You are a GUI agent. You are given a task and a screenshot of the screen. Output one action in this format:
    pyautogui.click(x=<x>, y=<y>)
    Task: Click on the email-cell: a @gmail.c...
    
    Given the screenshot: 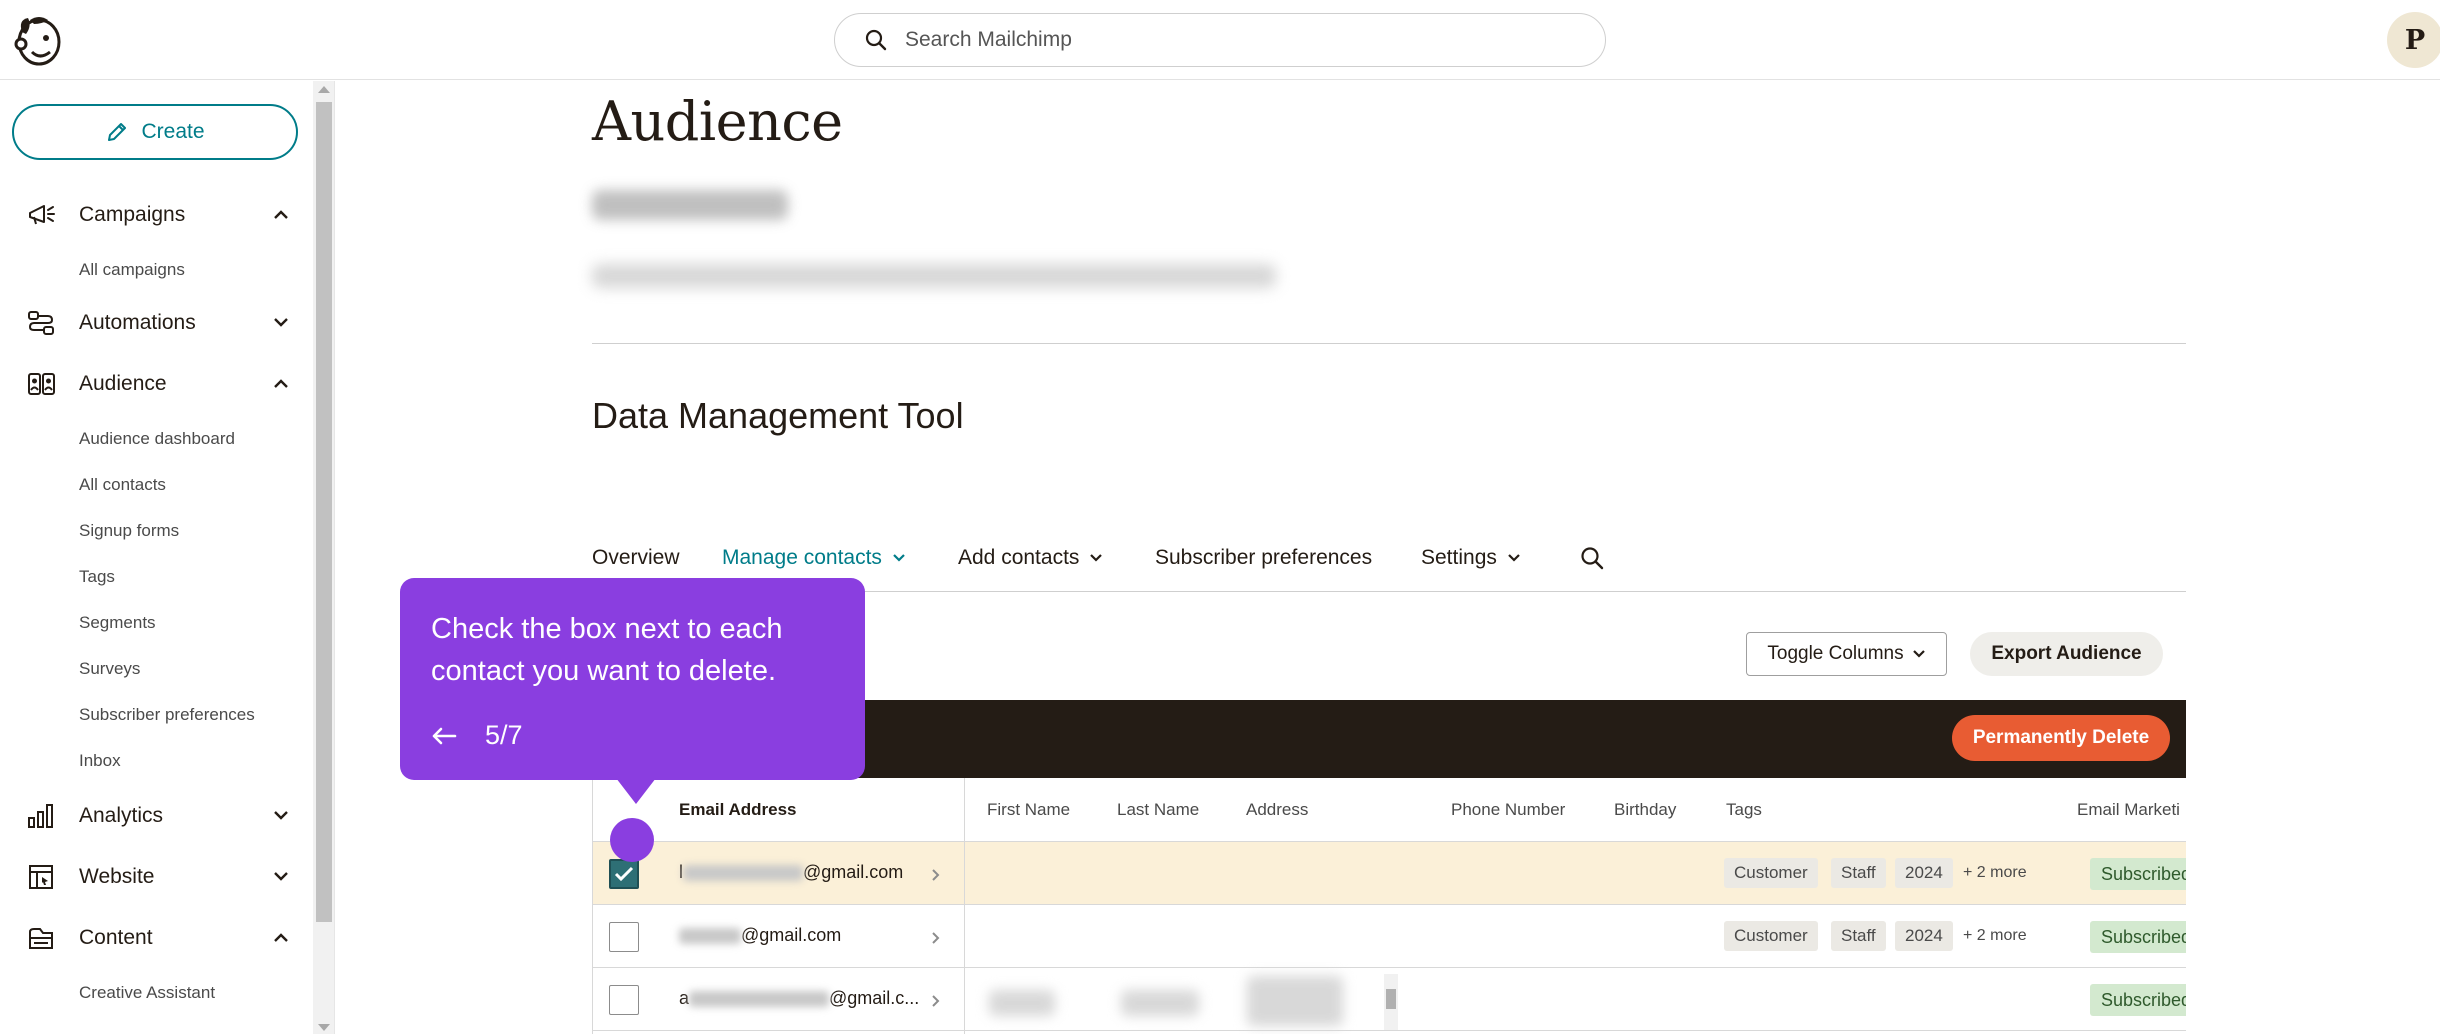 What is the action you would take?
    pyautogui.click(x=799, y=998)
    